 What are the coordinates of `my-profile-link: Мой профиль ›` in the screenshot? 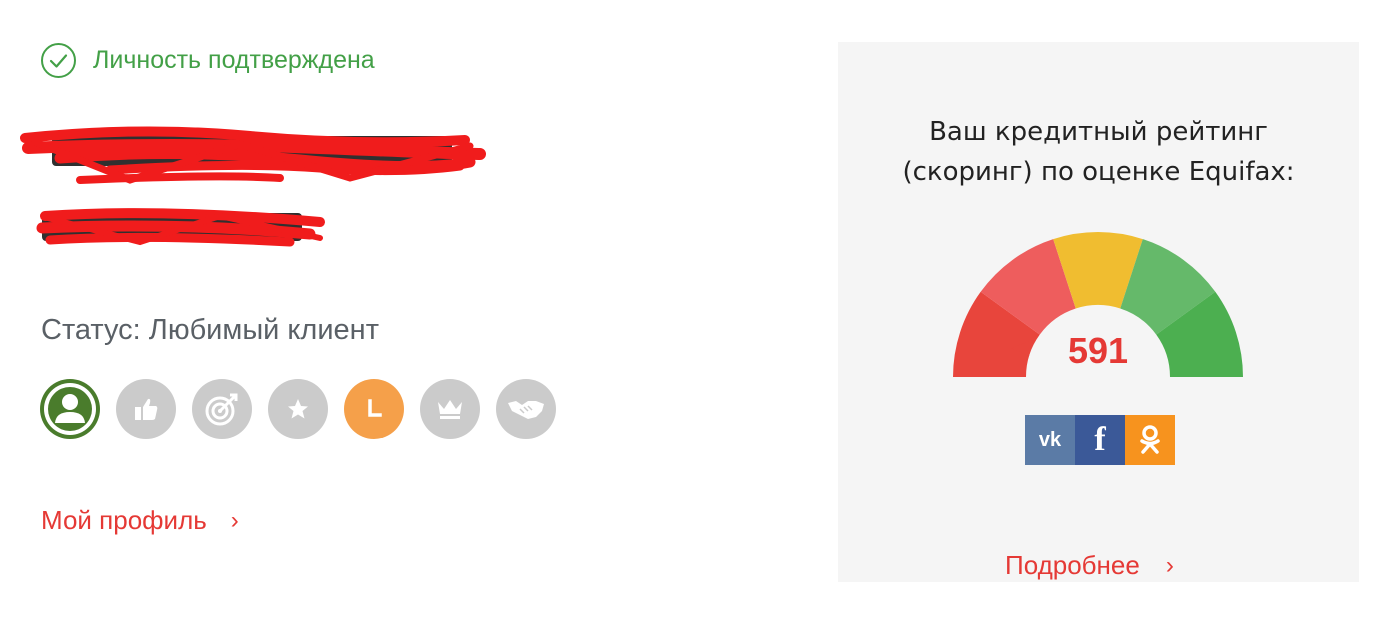 It's located at (140, 520).